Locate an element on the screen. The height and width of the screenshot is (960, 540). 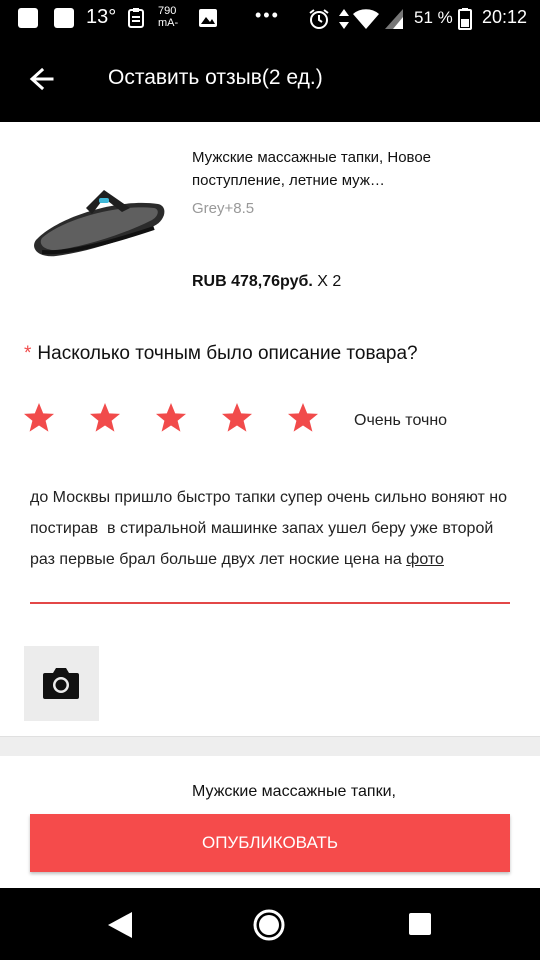
arrow-left-icon is located at coordinates (41, 79).